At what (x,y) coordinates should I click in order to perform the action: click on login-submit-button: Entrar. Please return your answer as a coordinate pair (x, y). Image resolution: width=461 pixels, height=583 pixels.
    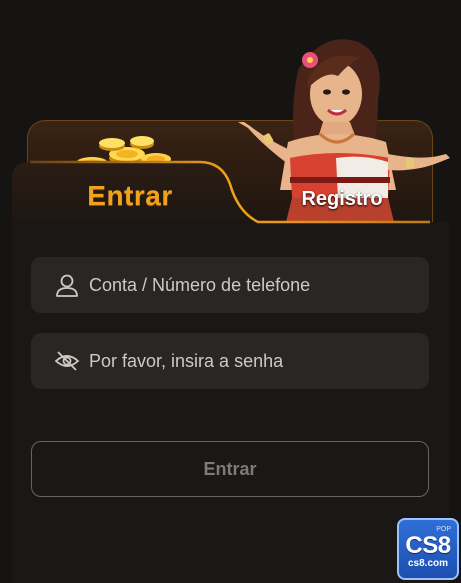
    Looking at the image, I should click on (230, 469).